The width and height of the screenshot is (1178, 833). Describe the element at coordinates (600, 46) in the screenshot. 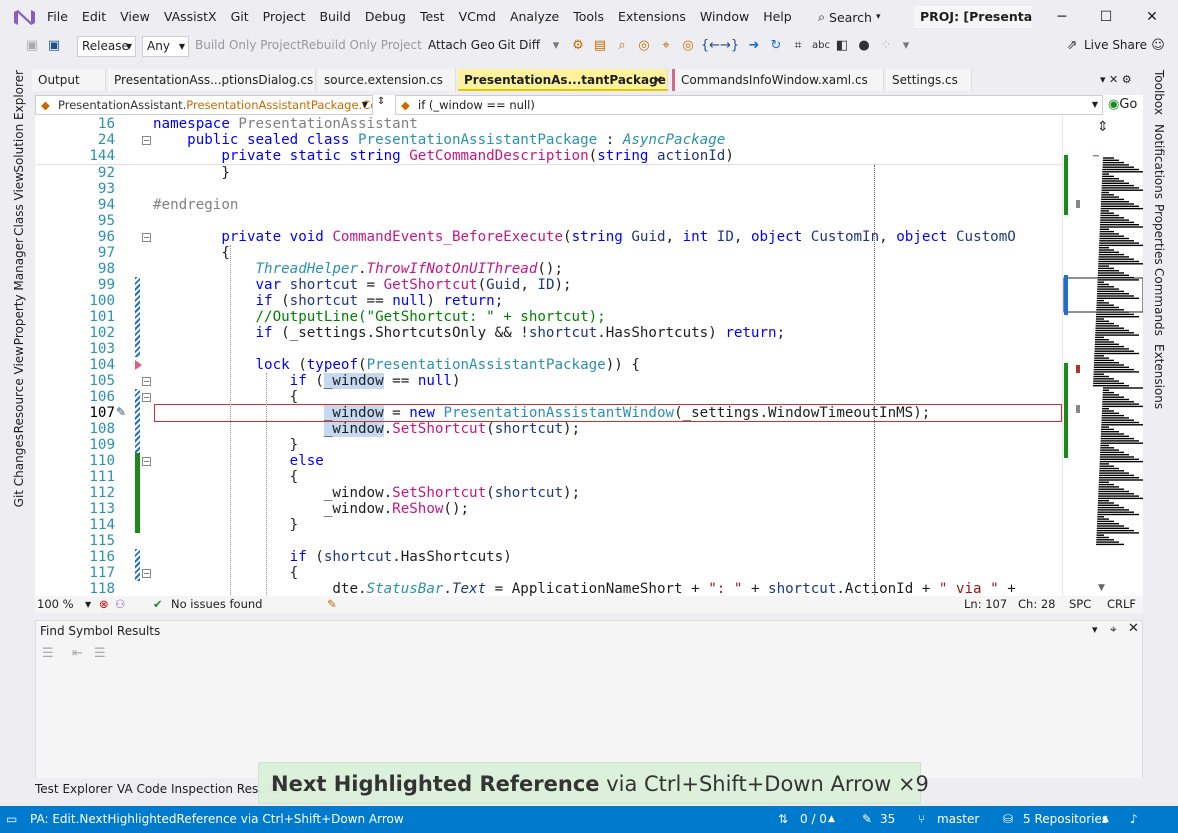

I see `folder-icon: ▤` at that location.